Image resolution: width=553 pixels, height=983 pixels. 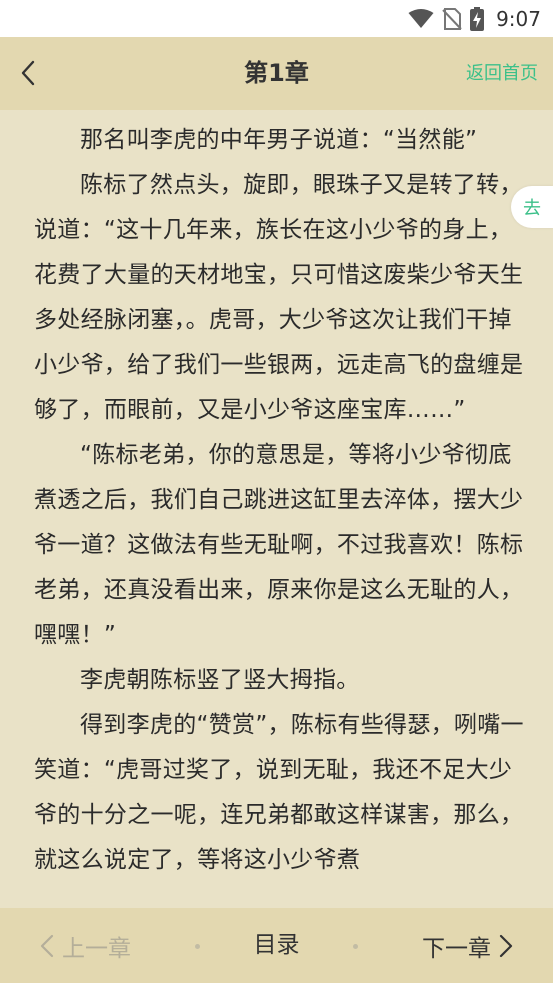 What do you see at coordinates (40, 73) in the screenshot?
I see `back-button` at bounding box center [40, 73].